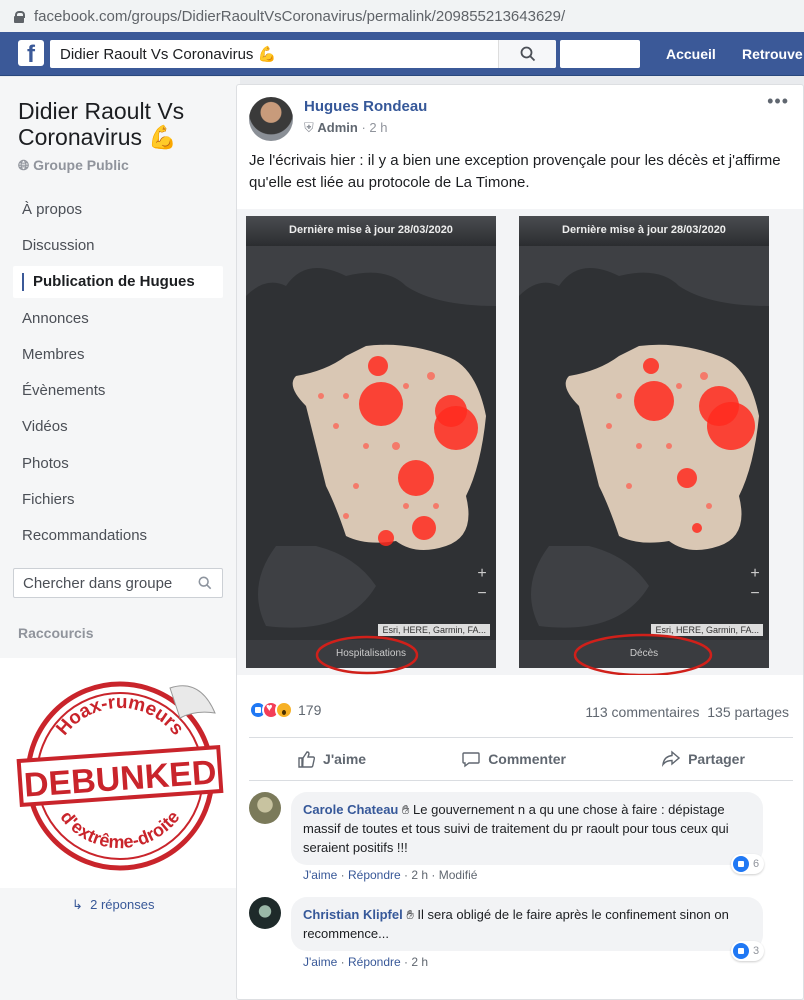 This screenshot has width=804, height=1000. I want to click on sidebar-item-members: Membres, so click(53, 354).